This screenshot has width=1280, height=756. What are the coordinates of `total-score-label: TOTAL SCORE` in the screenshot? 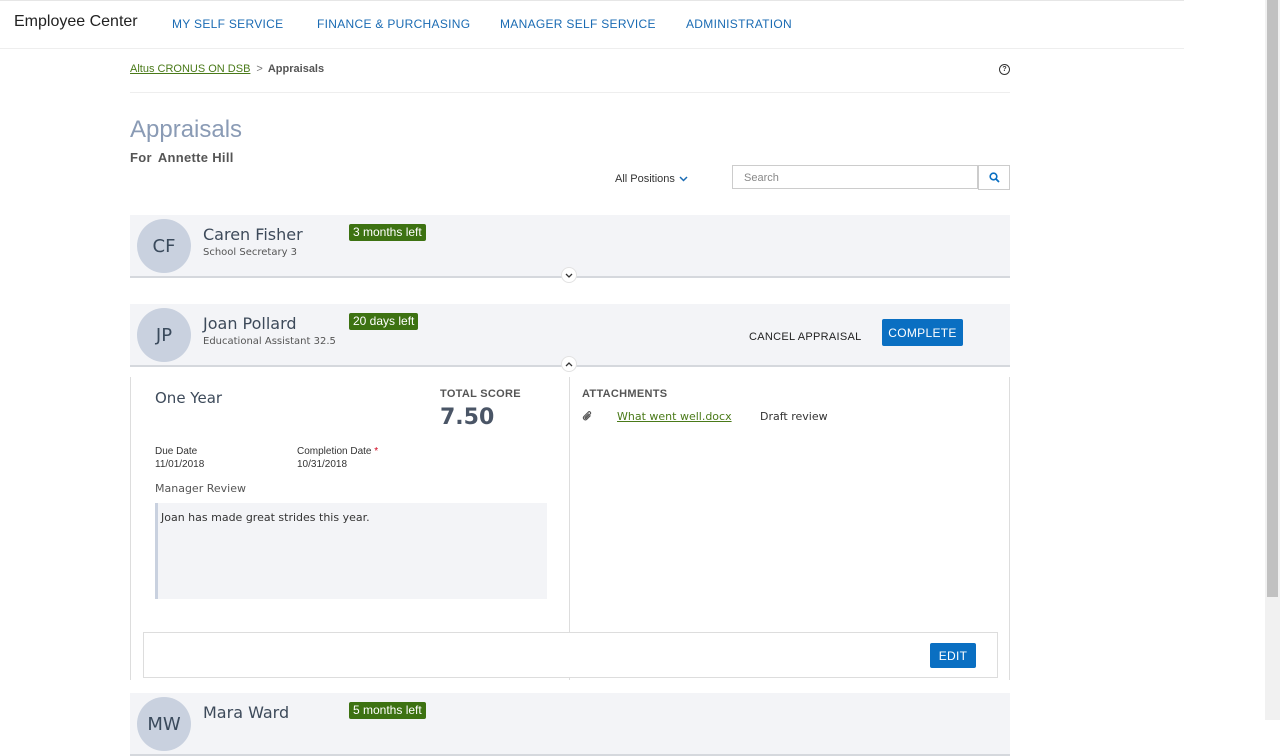 It's located at (480, 394).